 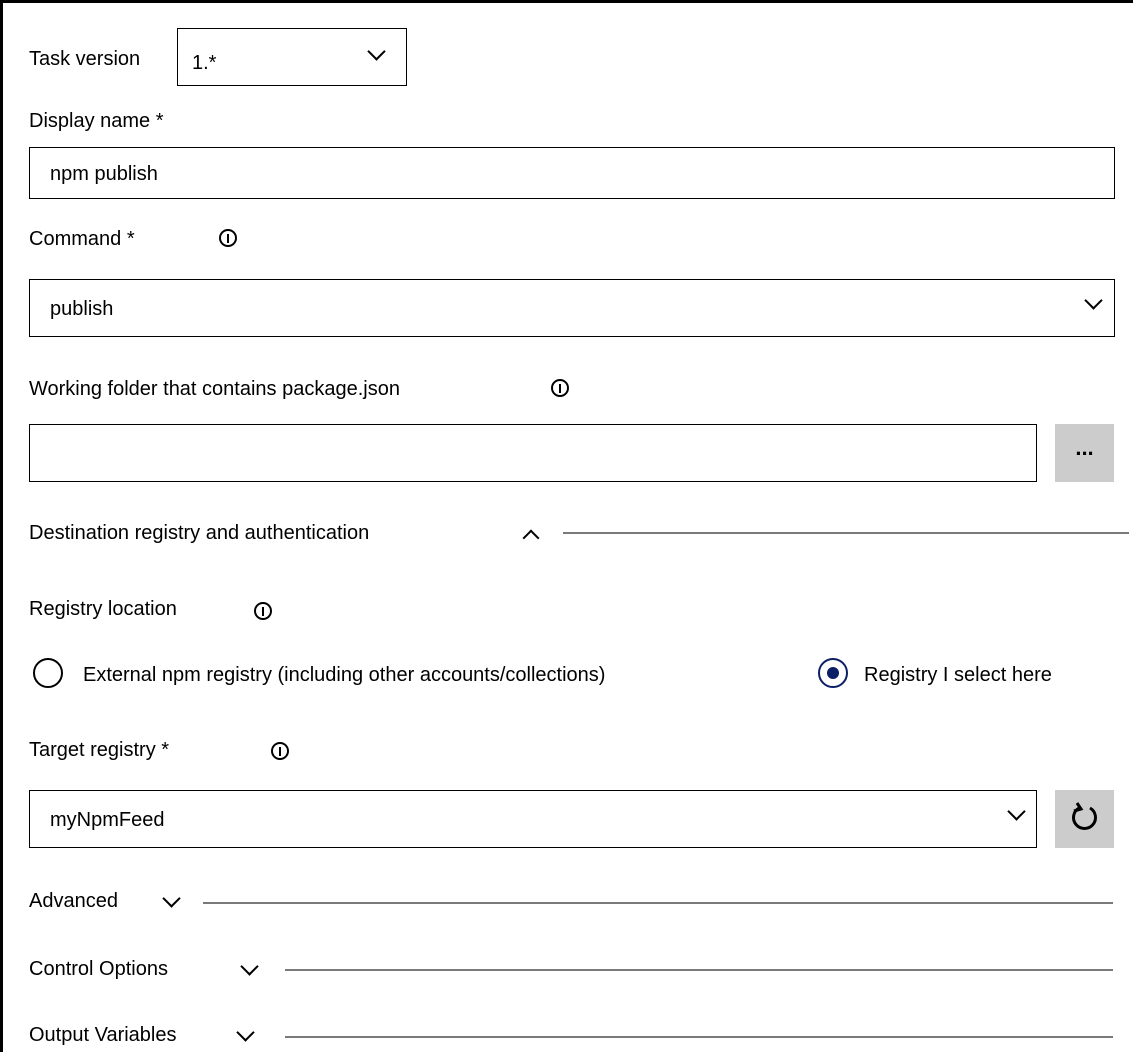 I want to click on target-registry-value: myNpmFeed, so click(x=107, y=820).